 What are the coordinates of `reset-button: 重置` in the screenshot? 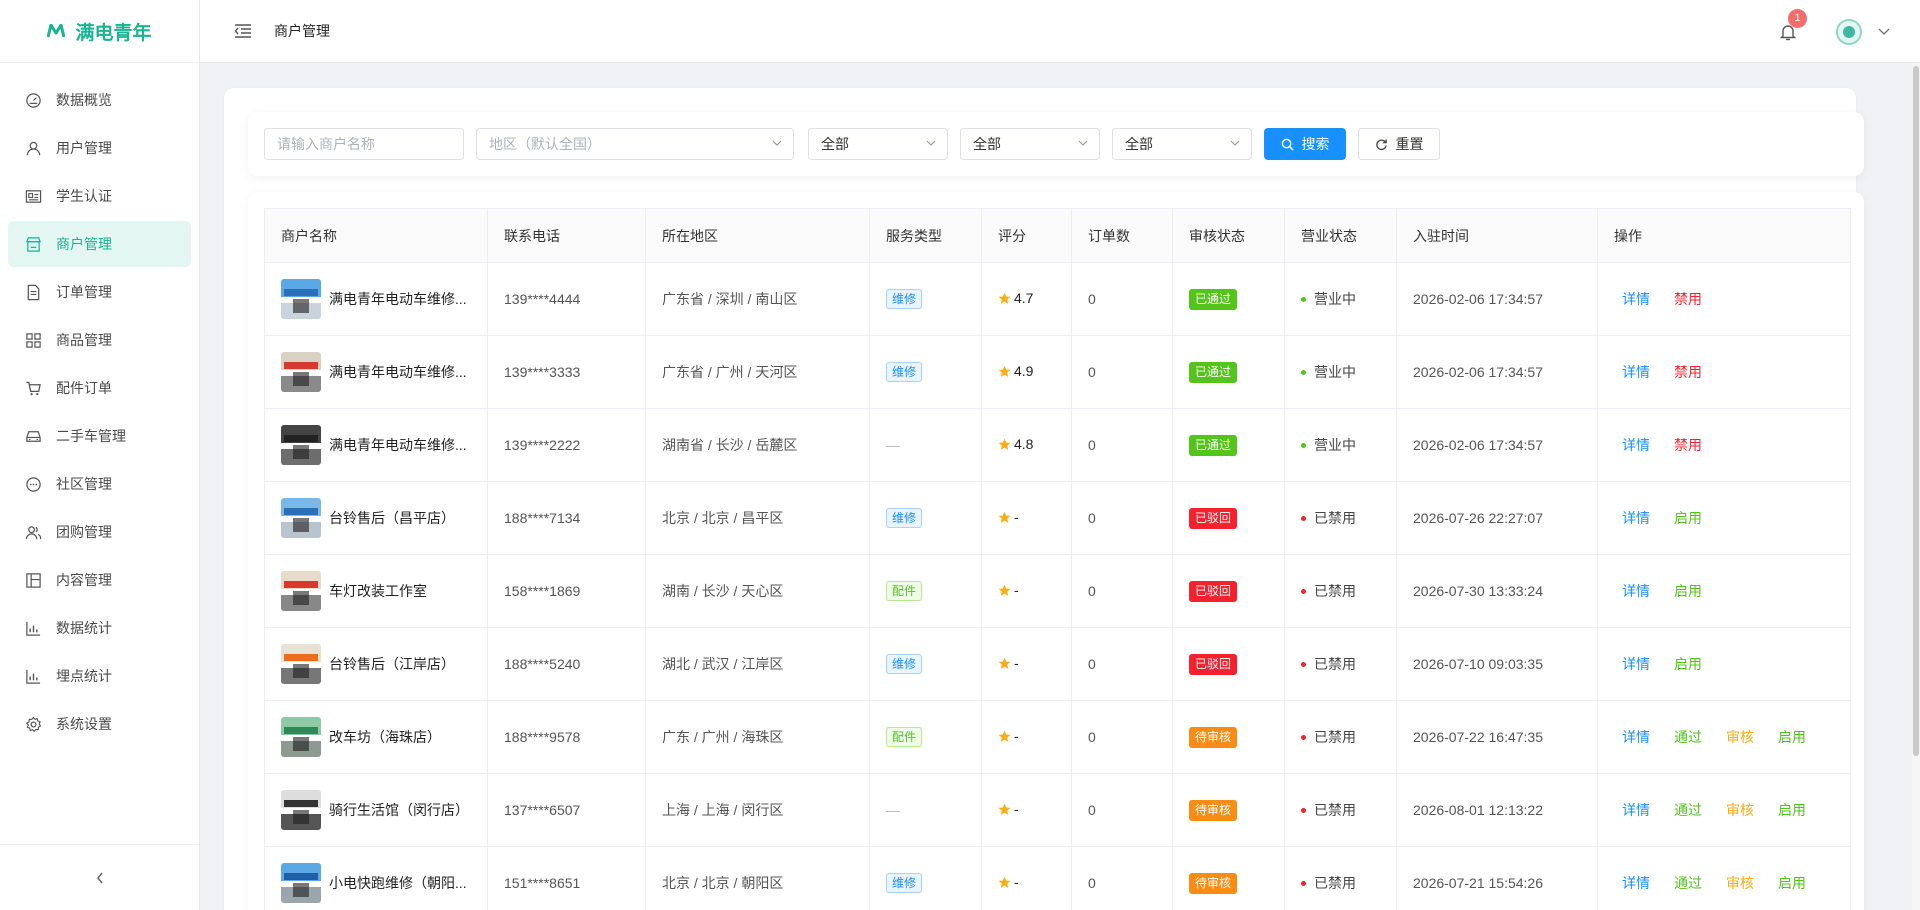 It's located at (1399, 144).